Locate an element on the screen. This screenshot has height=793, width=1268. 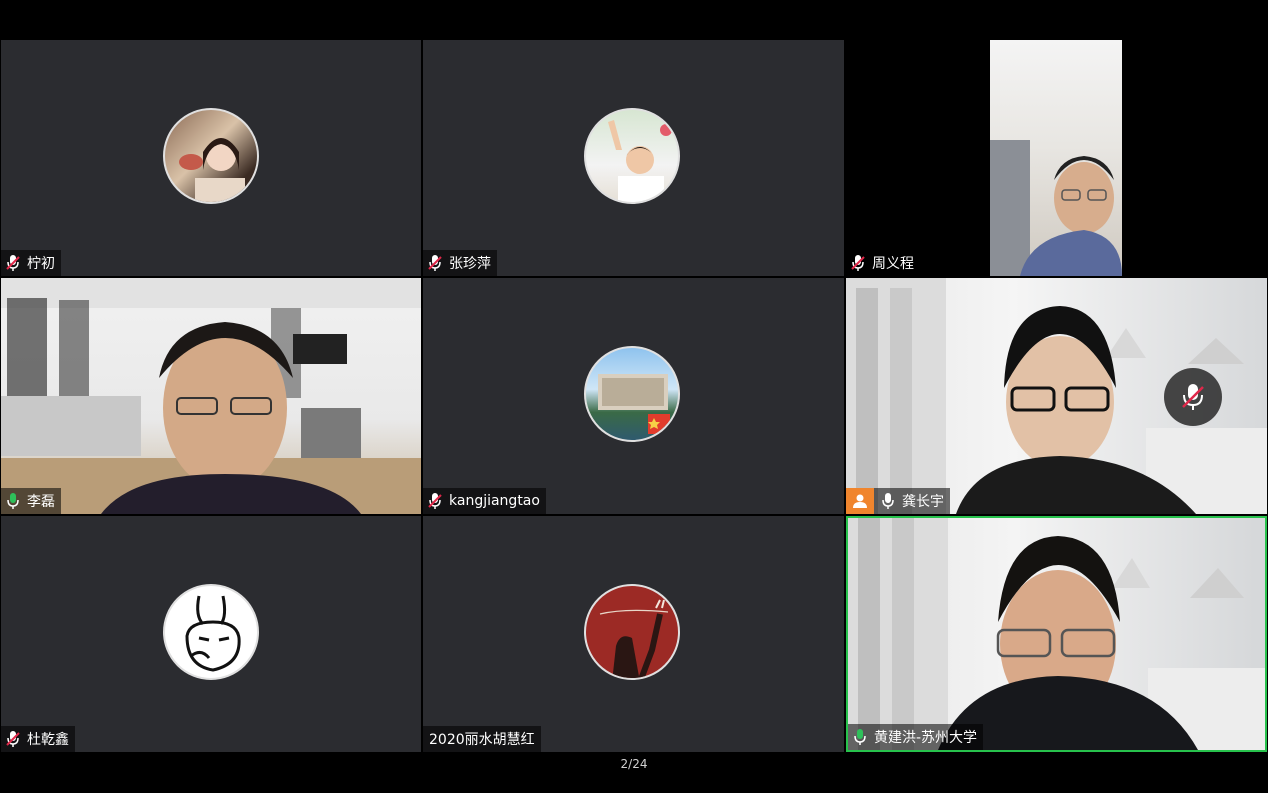
participant-namebar: 张珍萍 is located at coordinates (460, 263).